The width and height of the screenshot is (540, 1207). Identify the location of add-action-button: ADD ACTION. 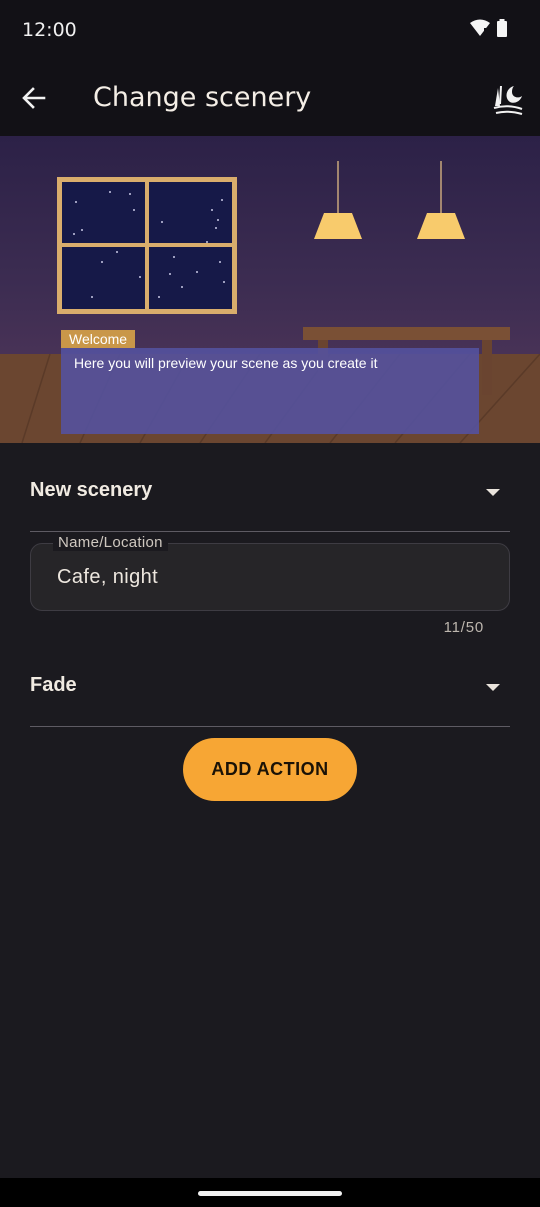
(270, 769).